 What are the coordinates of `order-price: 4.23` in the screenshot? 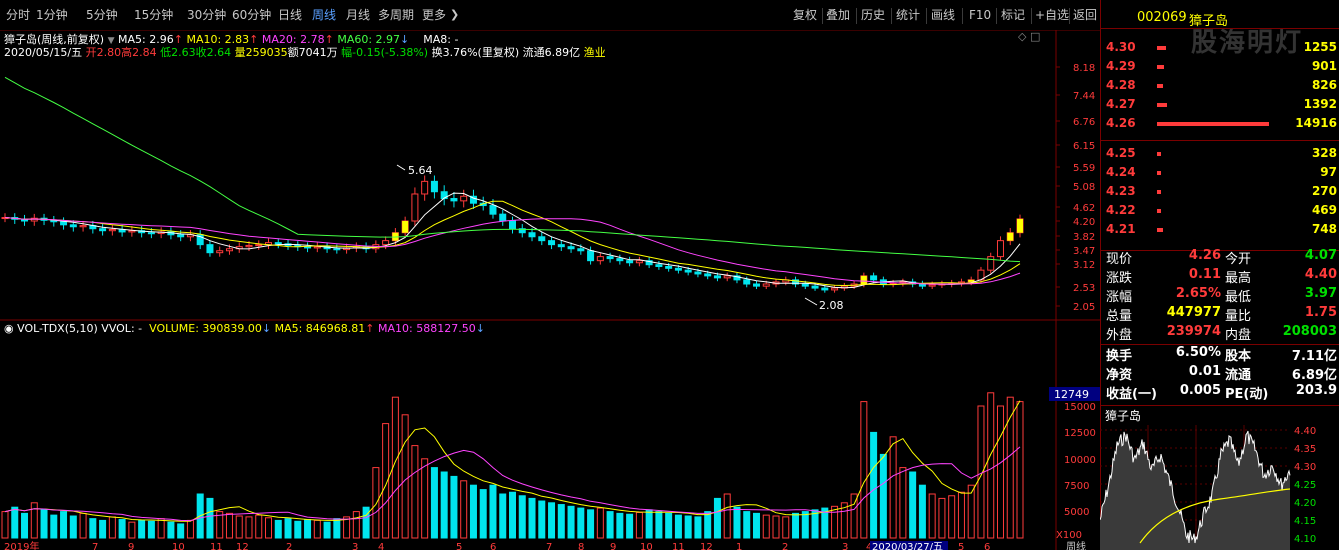 It's located at (1121, 191).